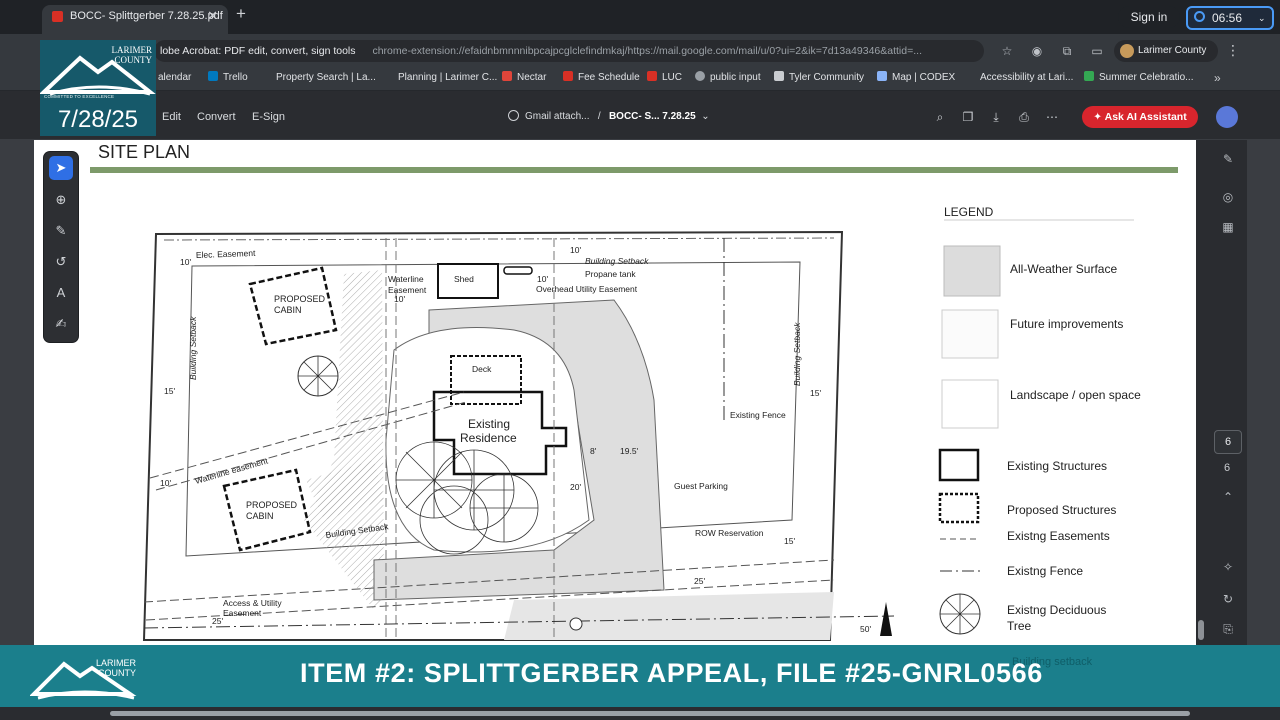  I want to click on avatar, so click(1127, 51).